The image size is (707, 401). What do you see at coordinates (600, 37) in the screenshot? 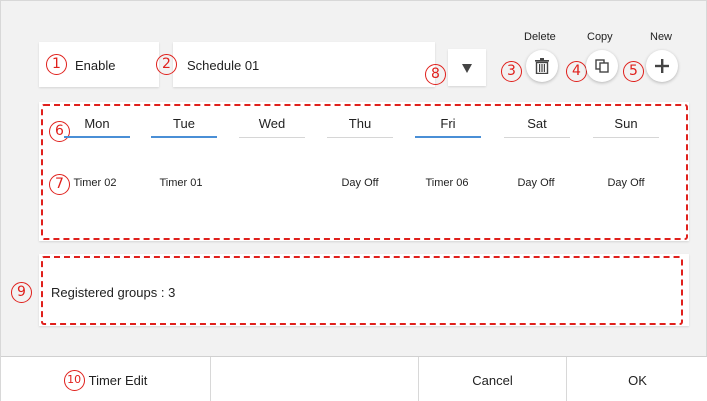
I see `copy-caption: Copy` at bounding box center [600, 37].